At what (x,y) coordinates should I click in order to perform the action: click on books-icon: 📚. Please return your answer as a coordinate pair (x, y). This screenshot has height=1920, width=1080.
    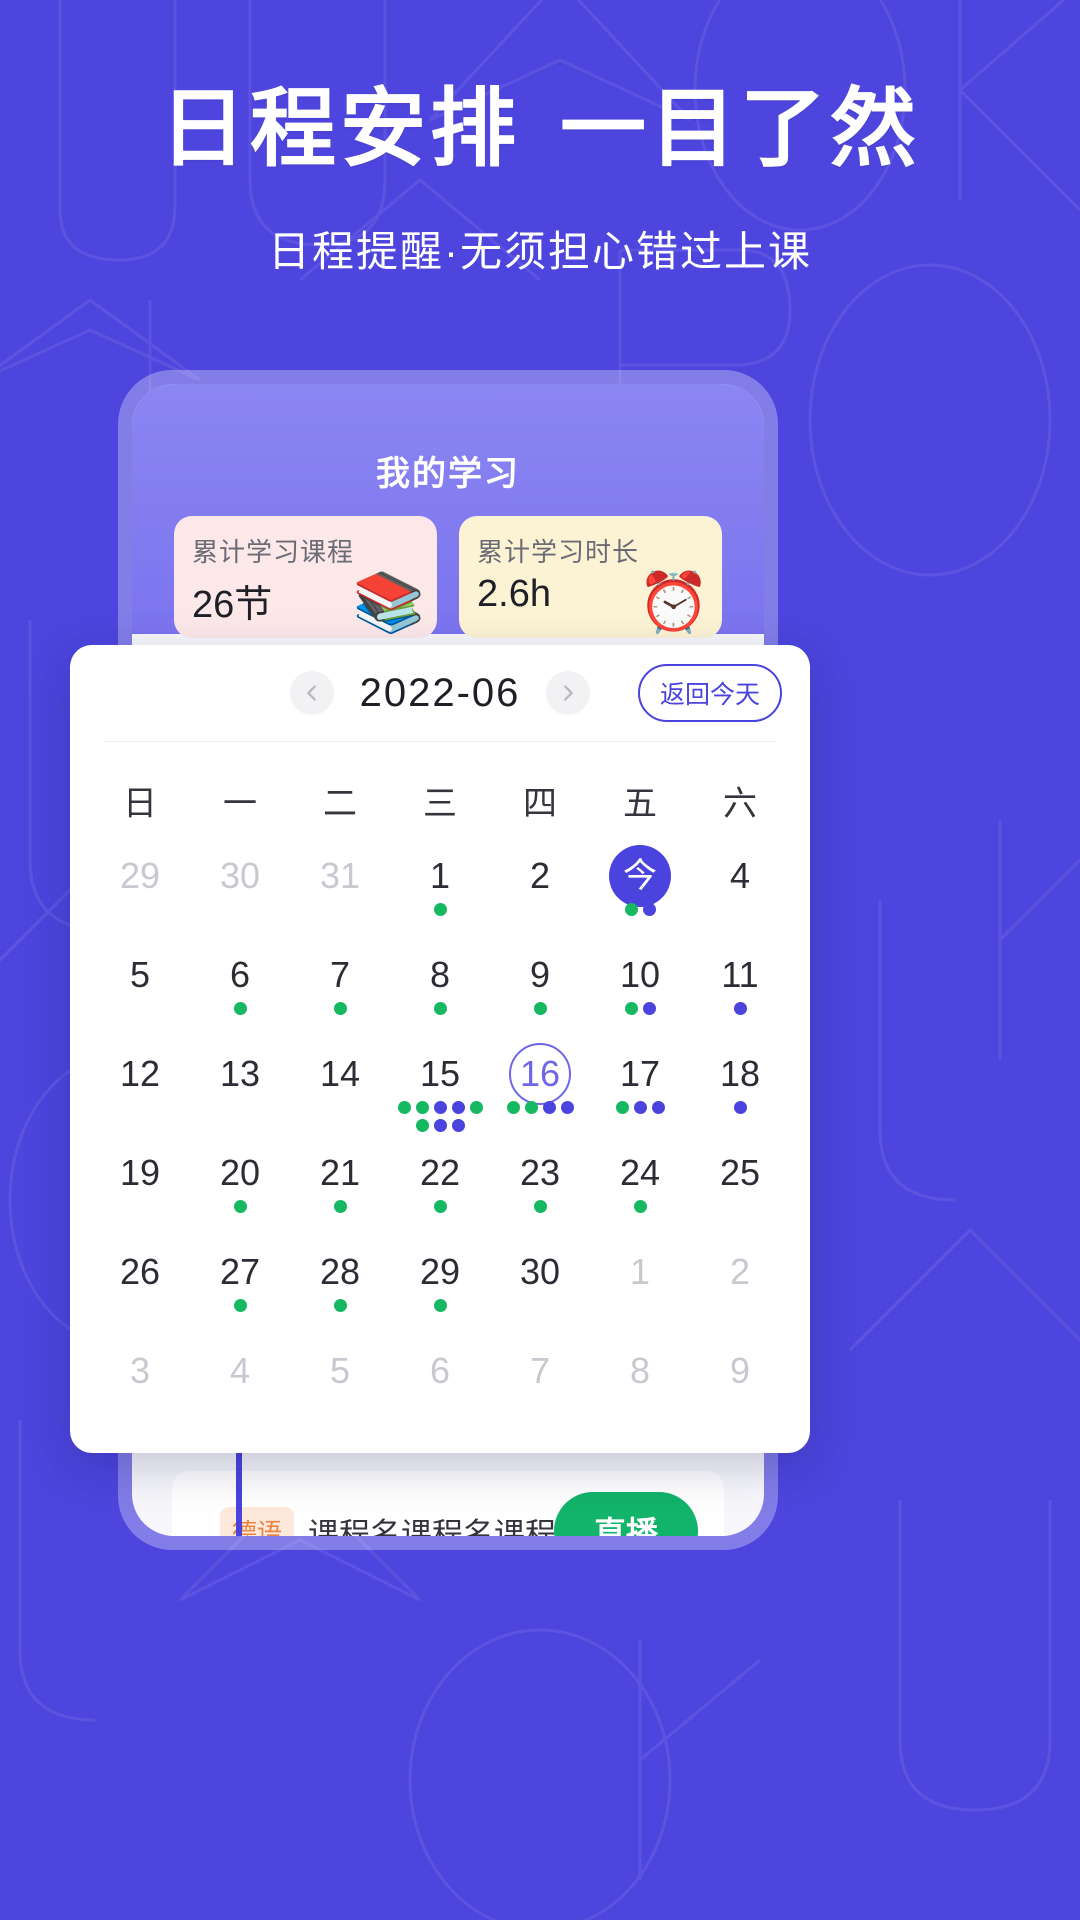
    Looking at the image, I should click on (388, 602).